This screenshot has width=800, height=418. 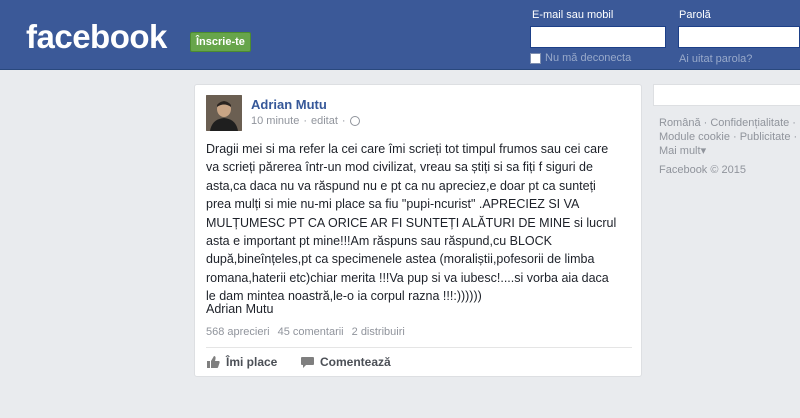 What do you see at coordinates (702, 170) in the screenshot?
I see `copyright: Facebook © 2015` at bounding box center [702, 170].